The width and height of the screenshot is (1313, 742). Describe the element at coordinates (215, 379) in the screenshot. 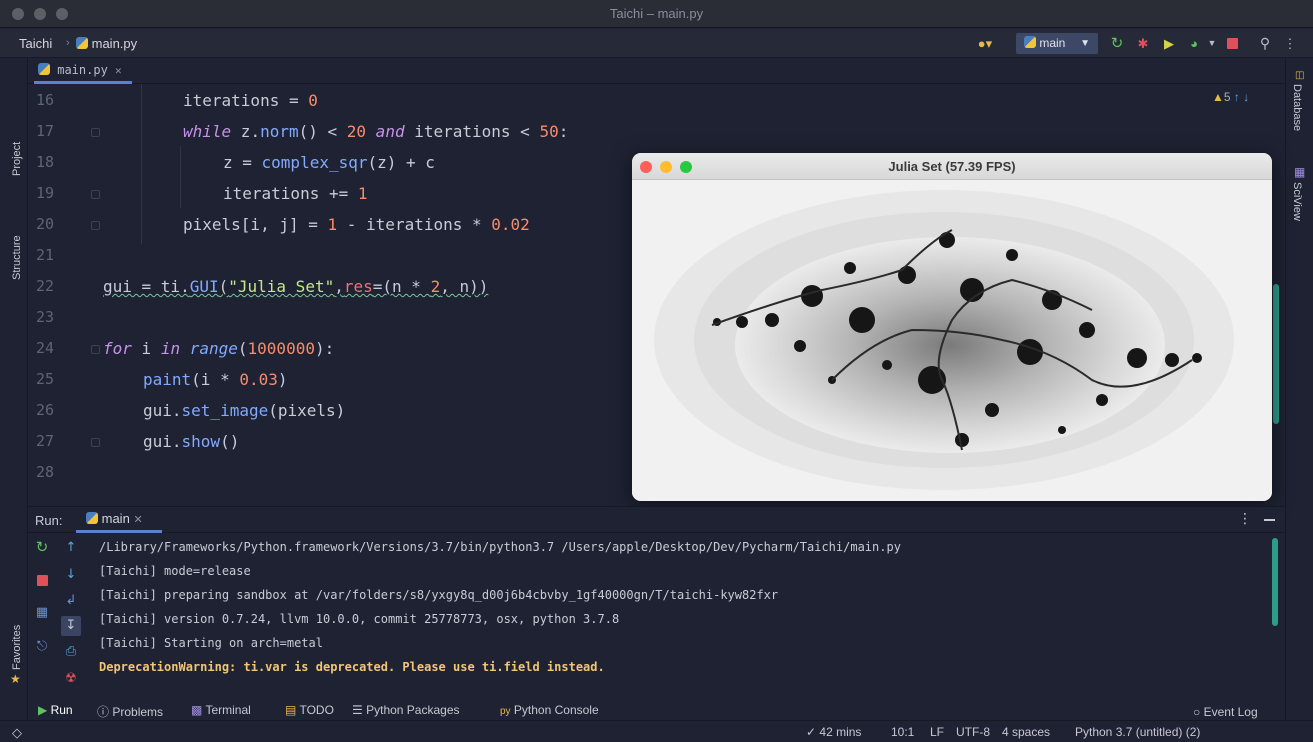

I see `code-line-25: paint(i * 0.03)` at that location.